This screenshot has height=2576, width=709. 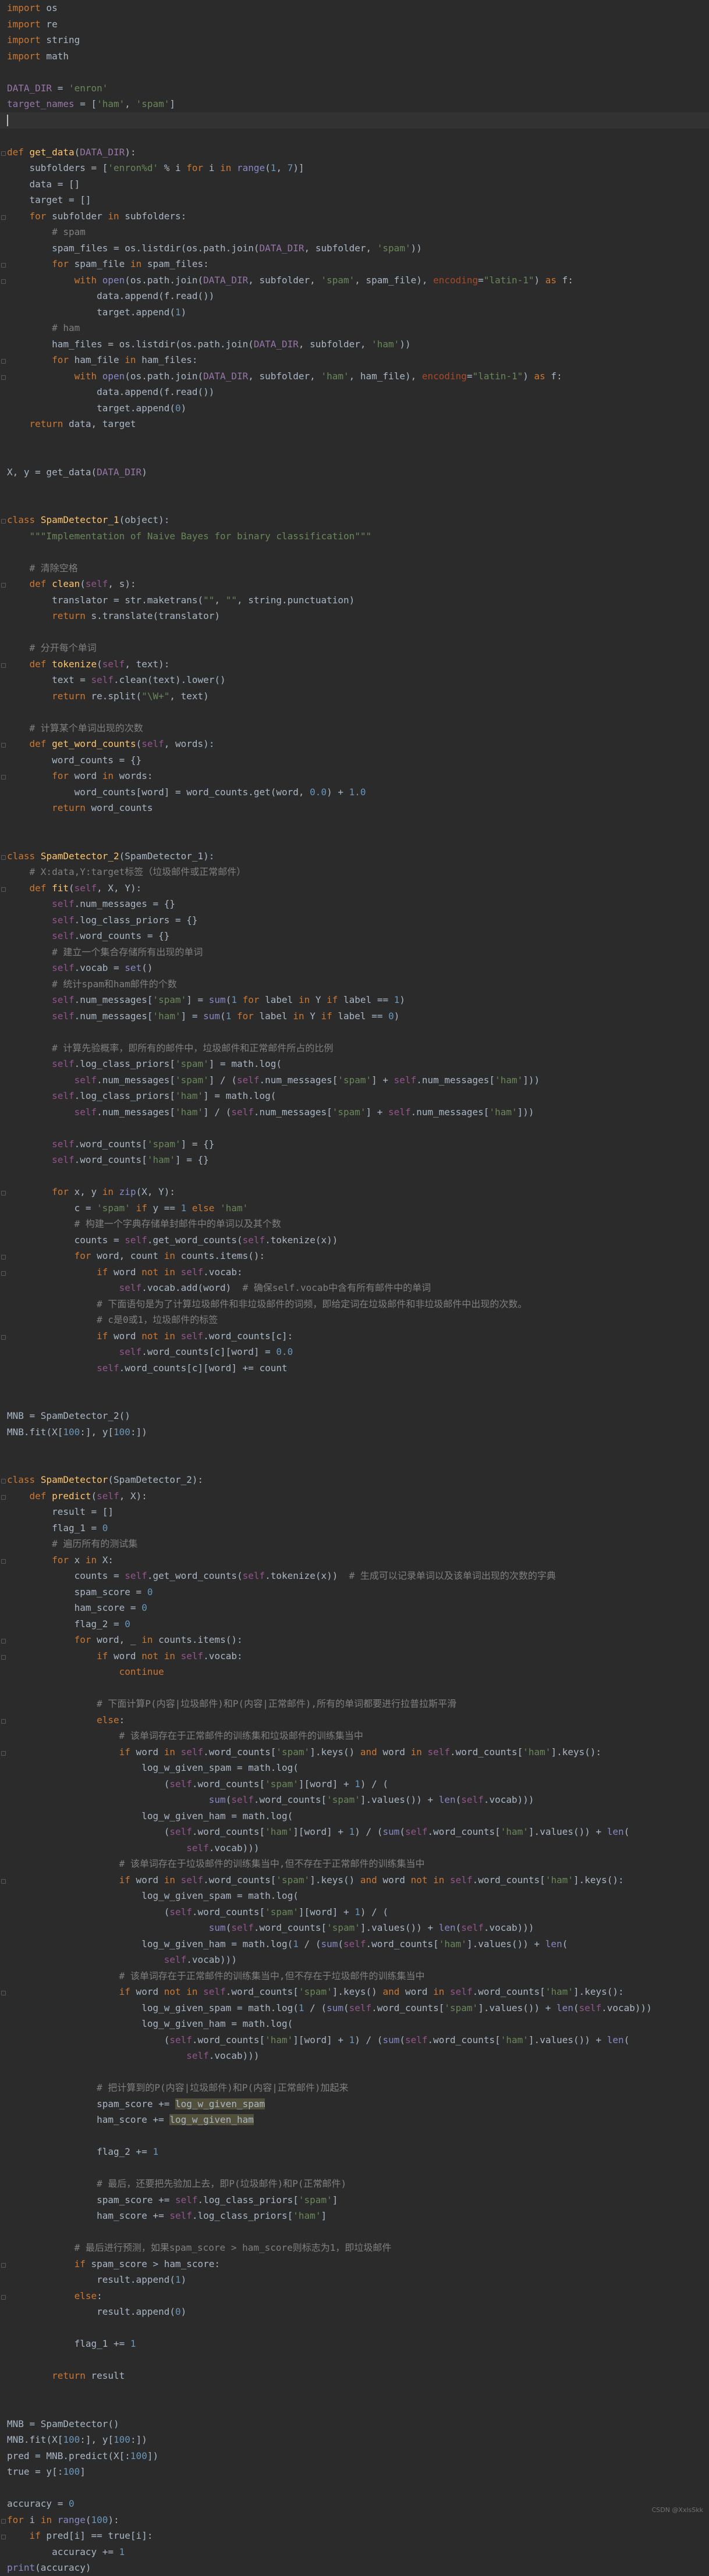 What do you see at coordinates (354, 153) in the screenshot?
I see `code-line: def get_data(DATA_DIR):` at bounding box center [354, 153].